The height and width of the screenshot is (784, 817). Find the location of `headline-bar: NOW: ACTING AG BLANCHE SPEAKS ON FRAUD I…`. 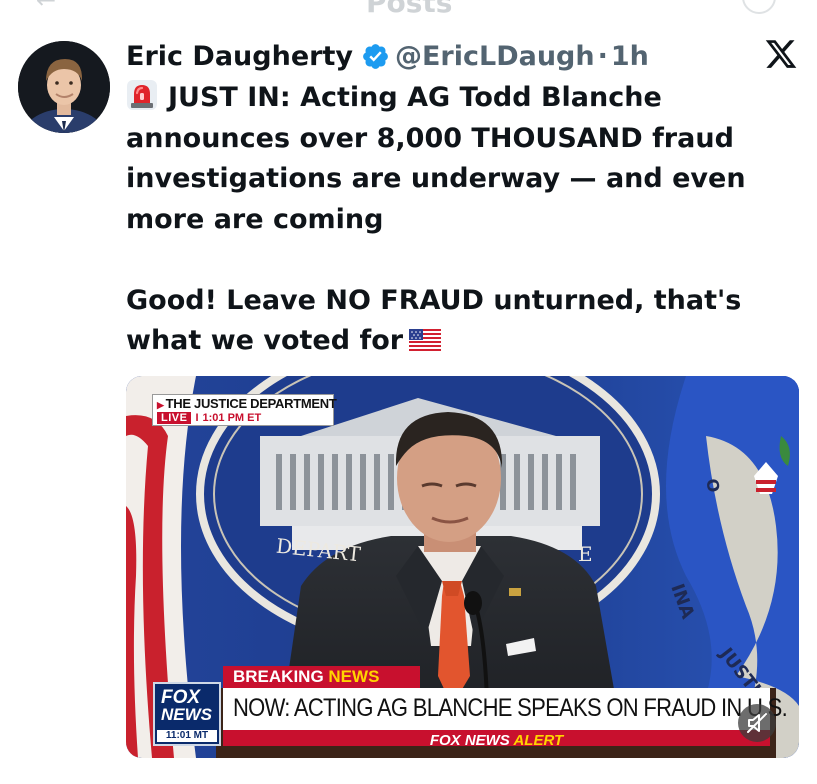

headline-bar: NOW: ACTING AG BLANCHE SPEAKS ON FRAUD I… is located at coordinates (505, 709).